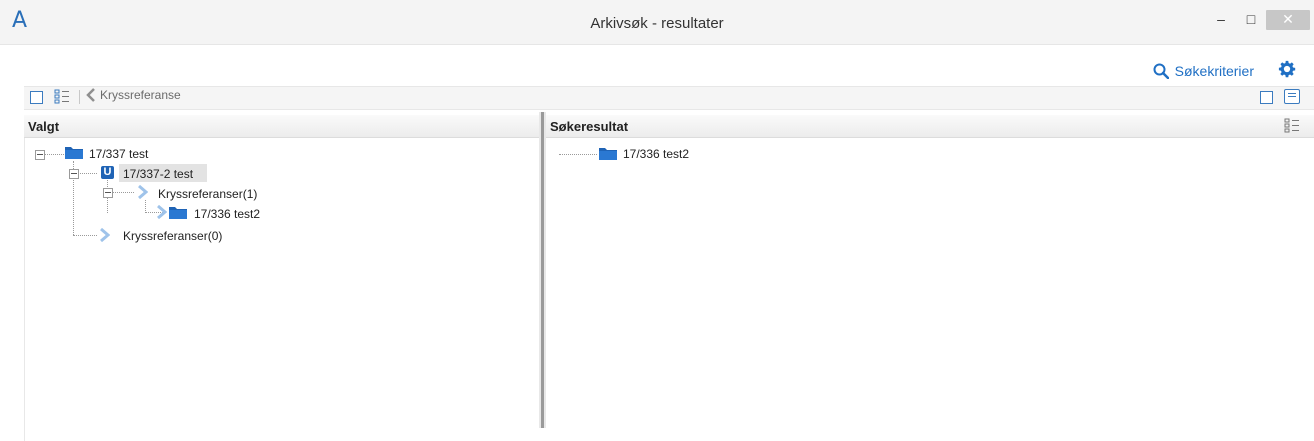  I want to click on search-result-header: Søkeresultat, so click(930, 126).